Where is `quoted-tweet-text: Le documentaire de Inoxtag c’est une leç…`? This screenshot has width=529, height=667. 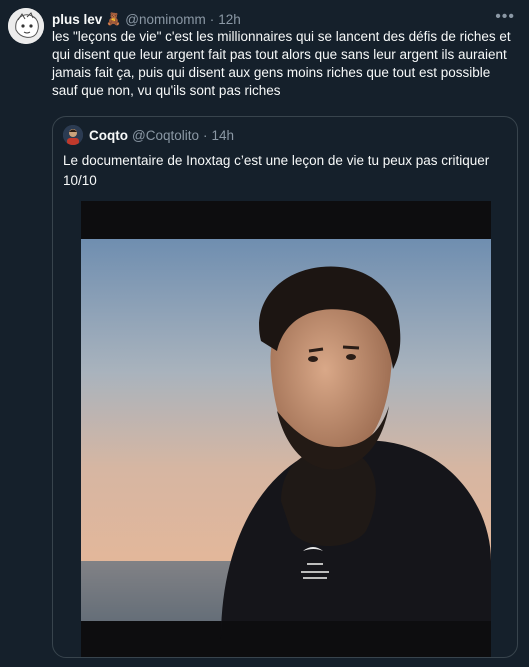
quoted-tweet-text: Le documentaire de Inoxtag c’est une leç… is located at coordinates (286, 171).